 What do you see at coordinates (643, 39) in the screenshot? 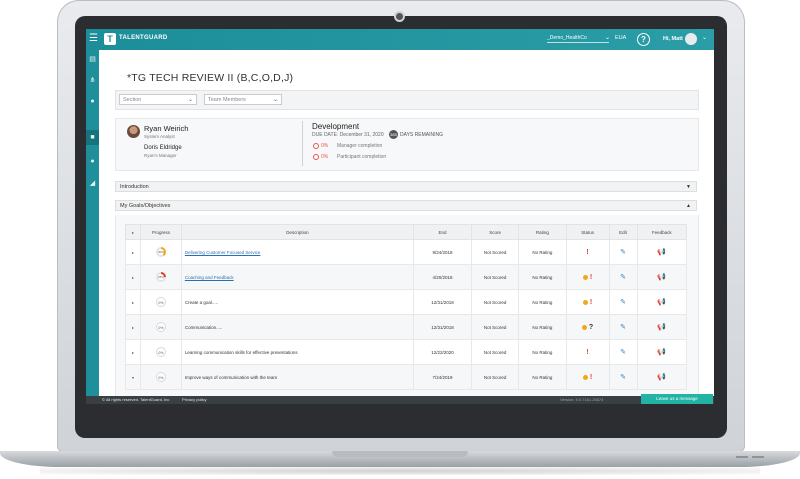
I see `help-icon: ?` at bounding box center [643, 39].